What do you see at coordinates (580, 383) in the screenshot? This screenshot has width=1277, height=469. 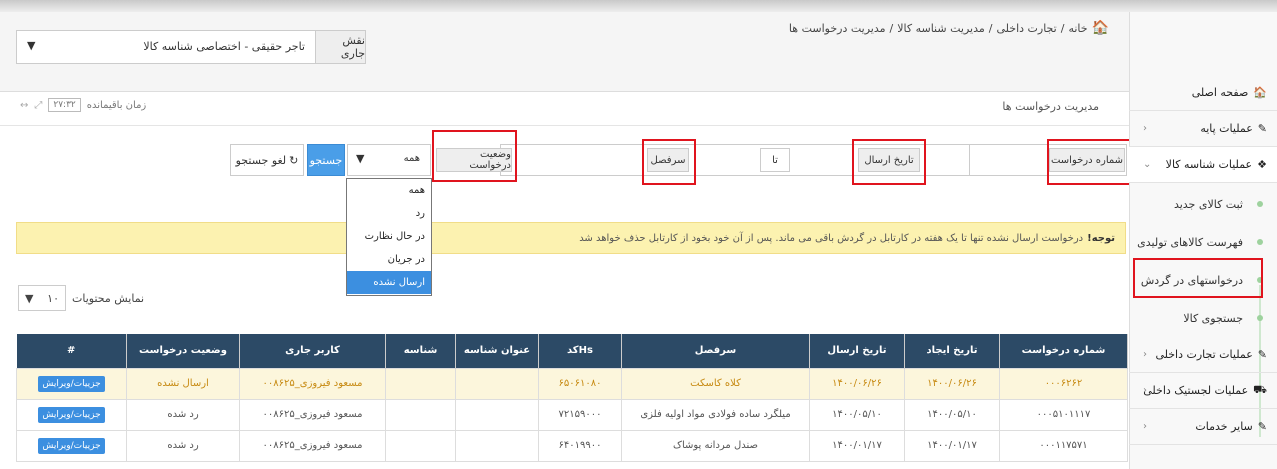 I see `cell-hs-code: ۶۵۰۶۱۰۸۰` at bounding box center [580, 383].